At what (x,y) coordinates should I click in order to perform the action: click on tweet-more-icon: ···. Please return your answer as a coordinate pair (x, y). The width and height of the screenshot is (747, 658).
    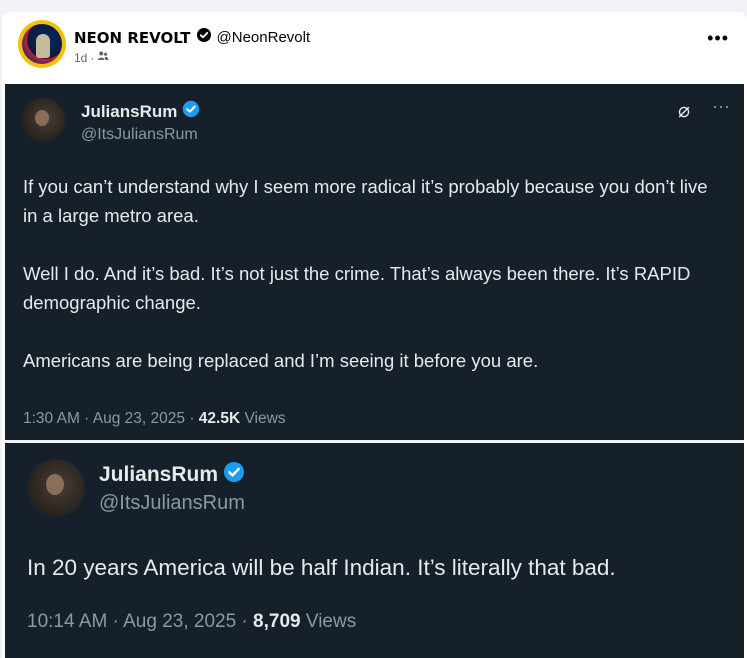
    Looking at the image, I should click on (721, 106).